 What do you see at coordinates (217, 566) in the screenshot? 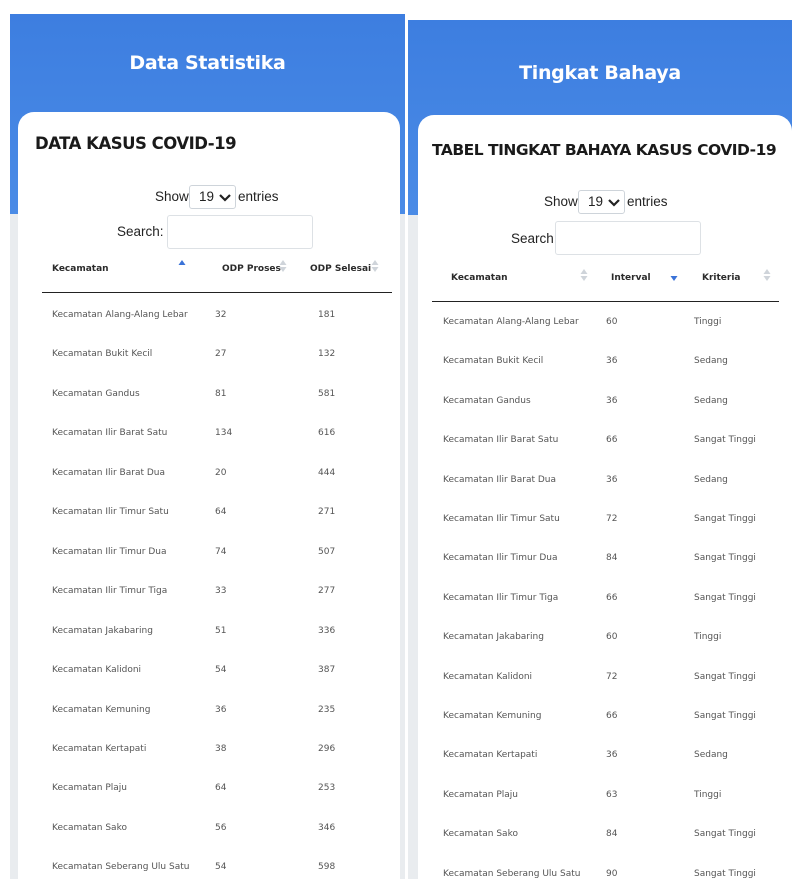
I see `table-row: Kecamatan Ilir Timur Dua 74 507` at bounding box center [217, 566].